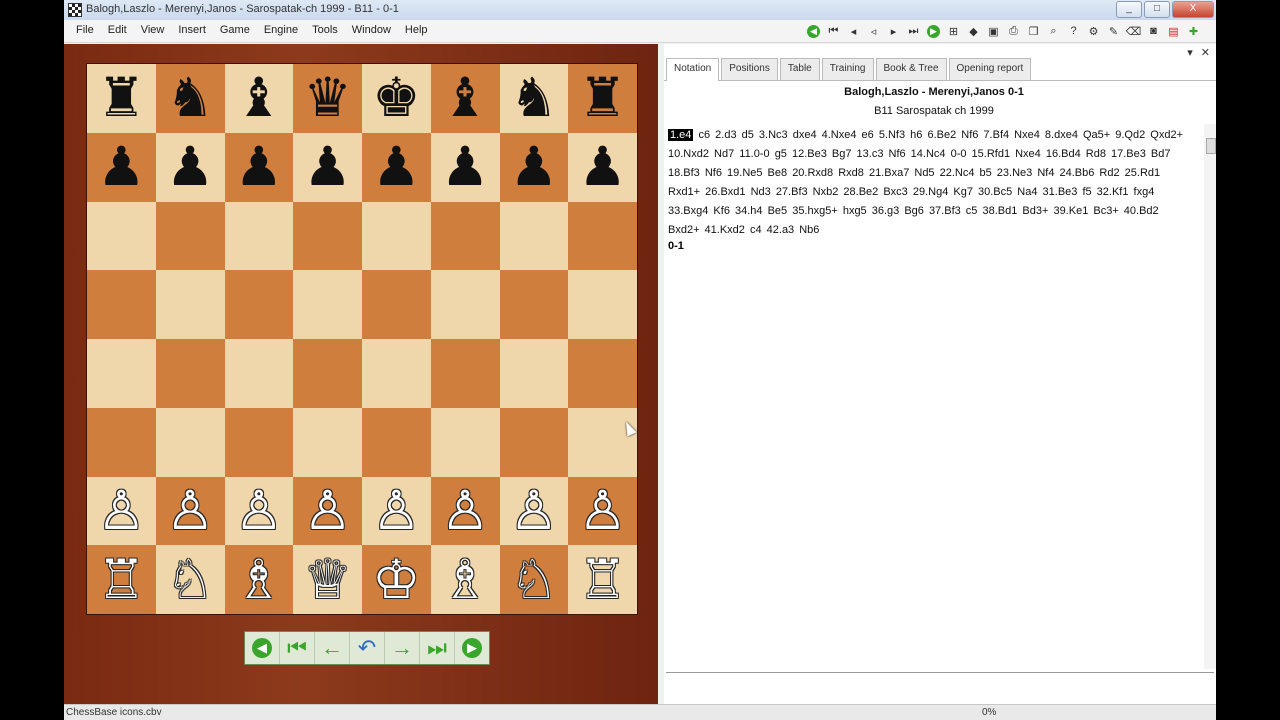 Image resolution: width=1280 pixels, height=720 pixels. Describe the element at coordinates (973, 31) in the screenshot. I see `replace-icon: ◆` at that location.